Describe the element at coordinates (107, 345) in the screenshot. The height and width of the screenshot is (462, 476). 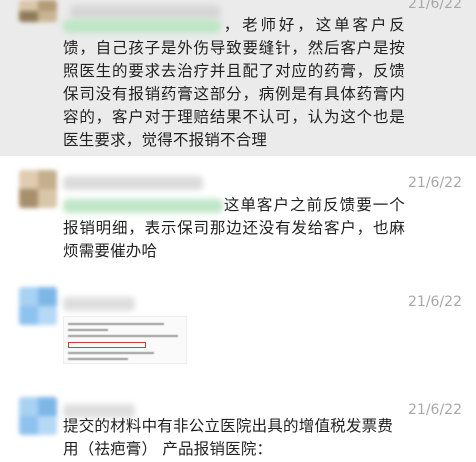
I see `highlight-box` at that location.